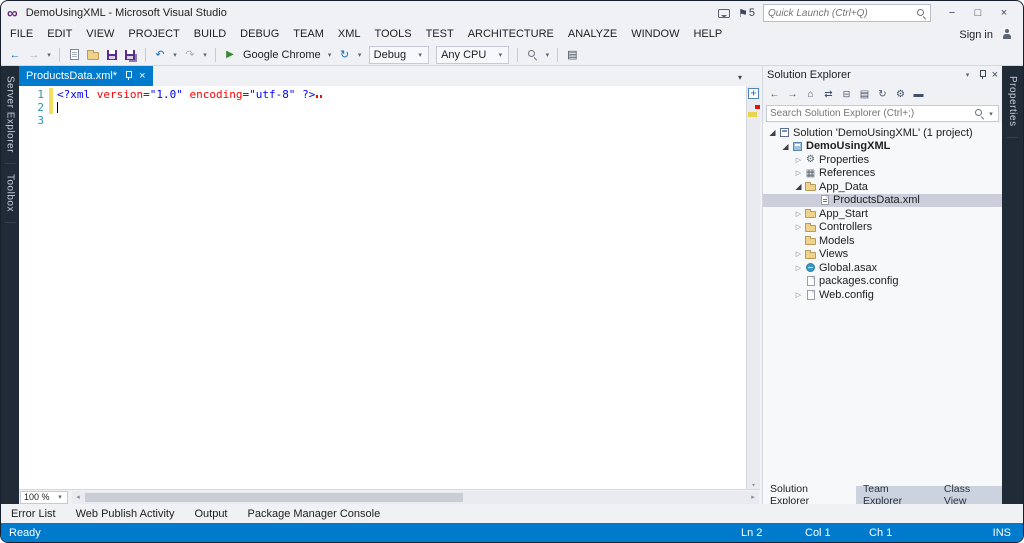  Describe the element at coordinates (753, 93) in the screenshot. I see `editor-split-add-button: +` at that location.